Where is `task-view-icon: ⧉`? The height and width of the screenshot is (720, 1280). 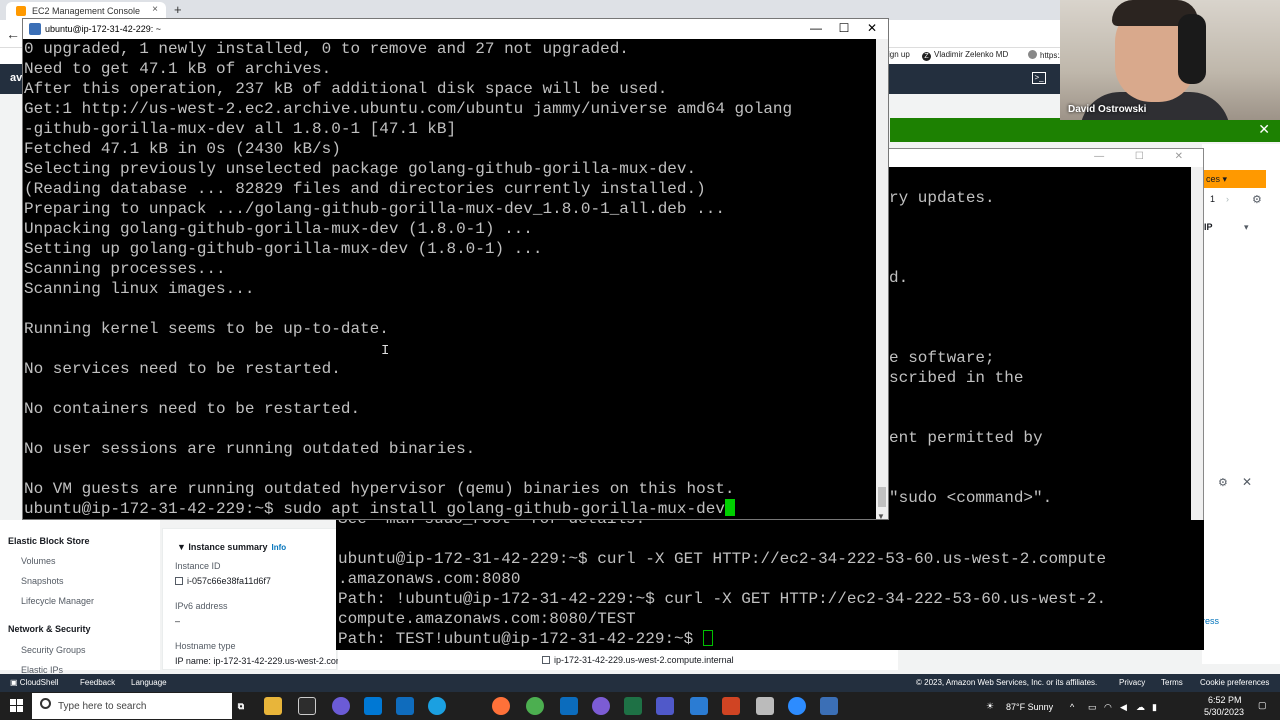
task-view-icon: ⧉ is located at coordinates (241, 706).